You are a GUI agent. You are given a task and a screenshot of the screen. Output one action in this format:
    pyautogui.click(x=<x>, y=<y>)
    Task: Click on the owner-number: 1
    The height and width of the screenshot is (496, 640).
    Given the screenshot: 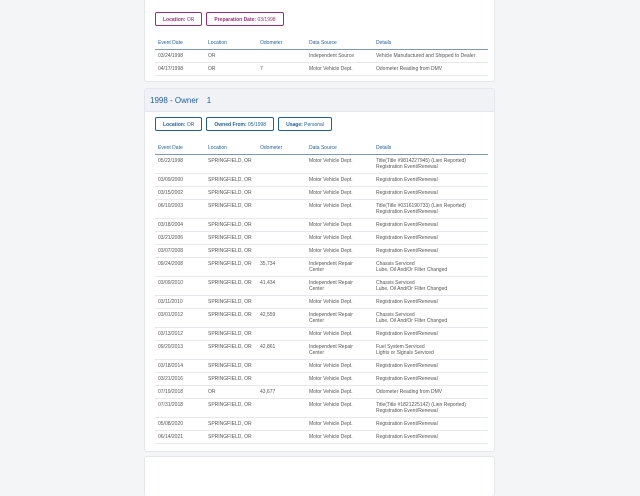 What is the action you would take?
    pyautogui.click(x=209, y=100)
    